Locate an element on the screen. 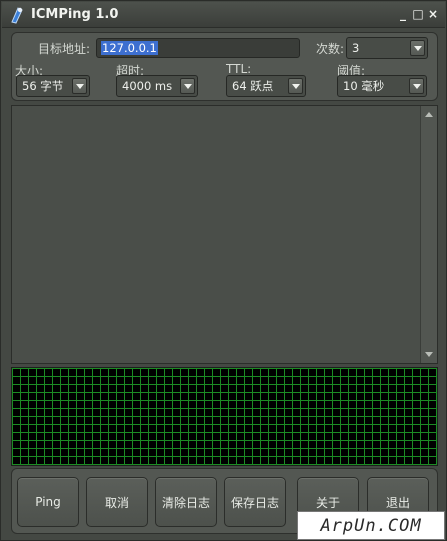 Image resolution: width=447 pixels, height=541 pixels. site-watermark: ArpUn.COM is located at coordinates (371, 525).